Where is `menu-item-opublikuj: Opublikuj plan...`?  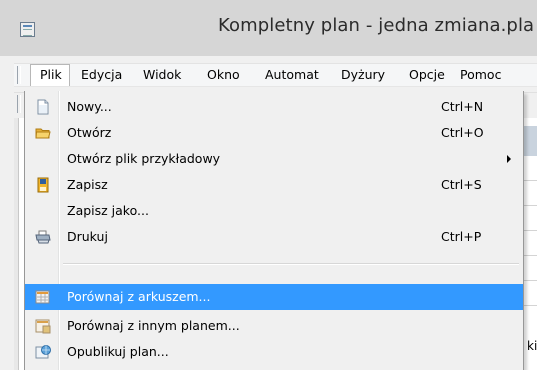 menu-item-opublikuj: Opublikuj plan... is located at coordinates (274, 352).